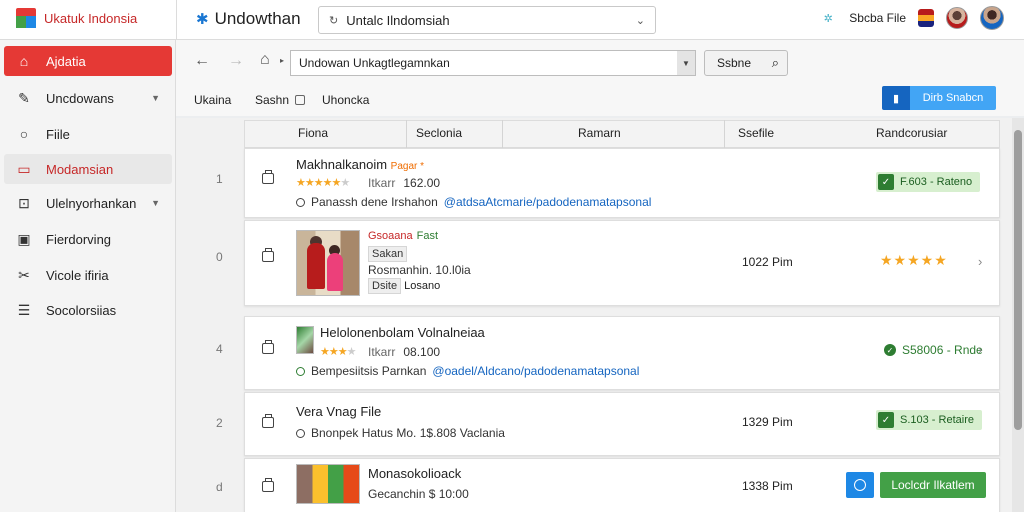 The width and height of the screenshot is (1024, 512). Describe the element at coordinates (746, 63) in the screenshot. I see `search-button: Ssbne ⌕` at that location.